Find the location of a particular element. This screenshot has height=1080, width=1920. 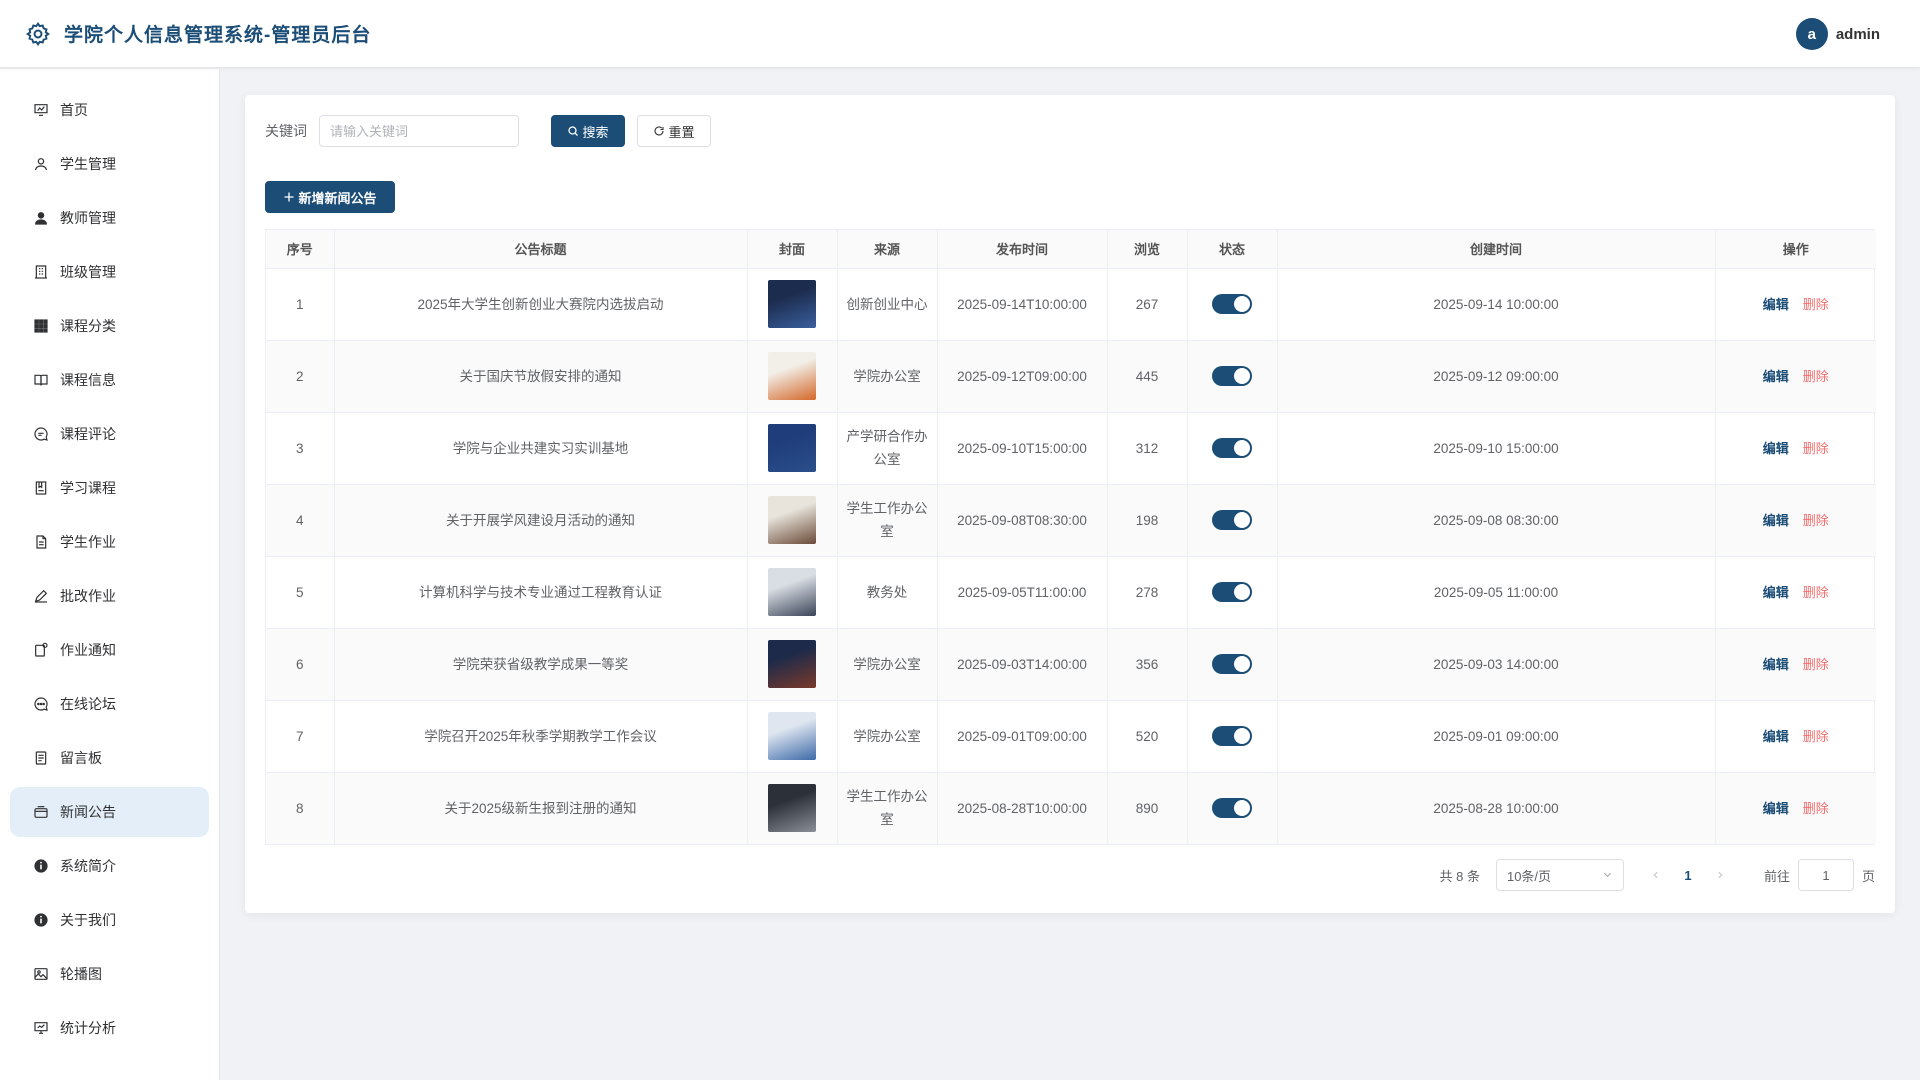

cover-cell is located at coordinates (792, 664).